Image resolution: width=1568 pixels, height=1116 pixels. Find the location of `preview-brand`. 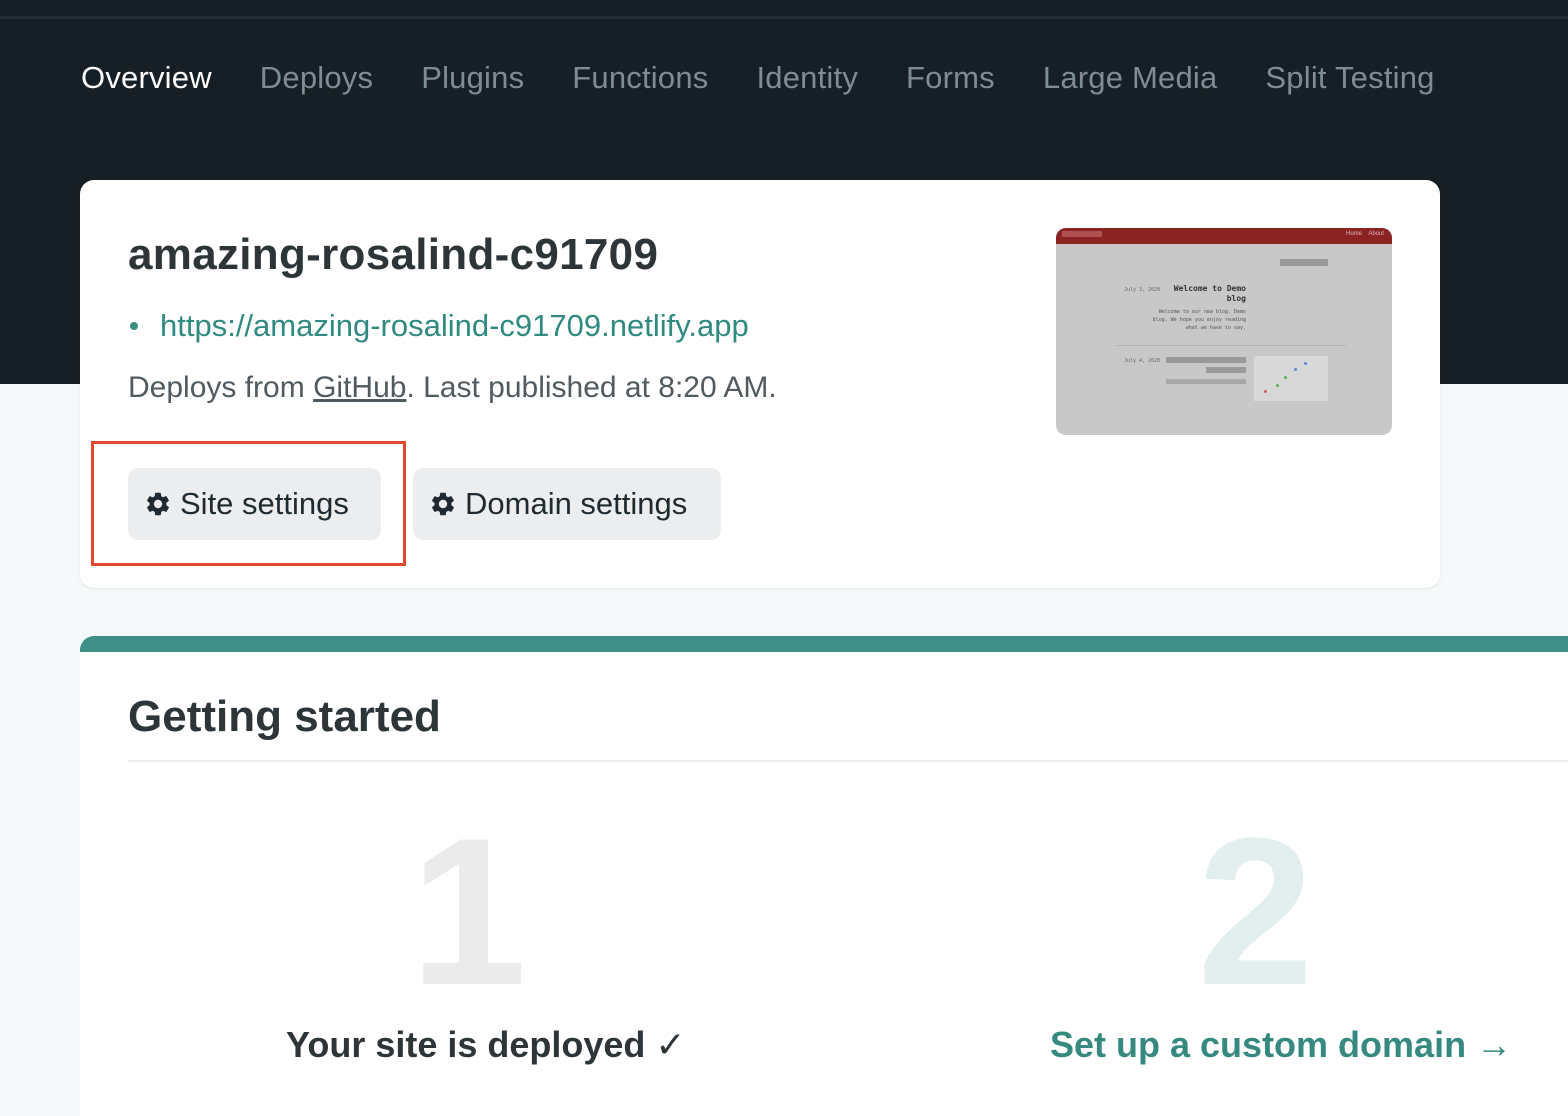

preview-brand is located at coordinates (1082, 234).